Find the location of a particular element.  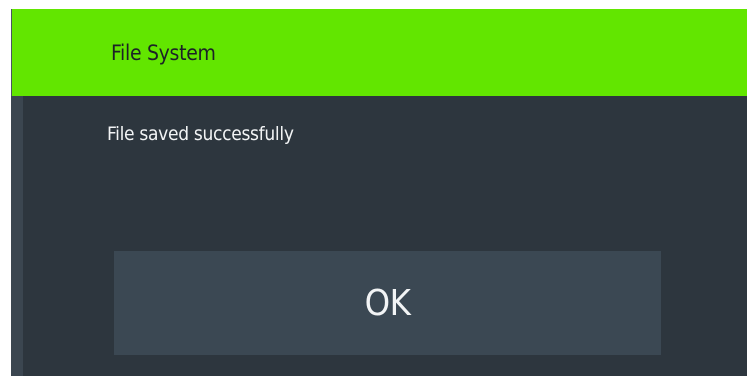

dialog-left-border is located at coordinates (17, 236).